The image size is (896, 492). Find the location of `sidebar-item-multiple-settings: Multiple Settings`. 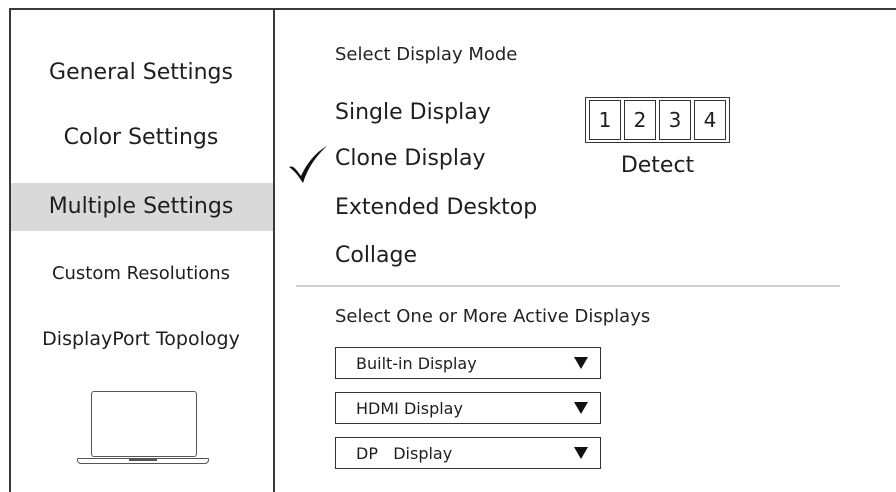

sidebar-item-multiple-settings: Multiple Settings is located at coordinates (142, 207).